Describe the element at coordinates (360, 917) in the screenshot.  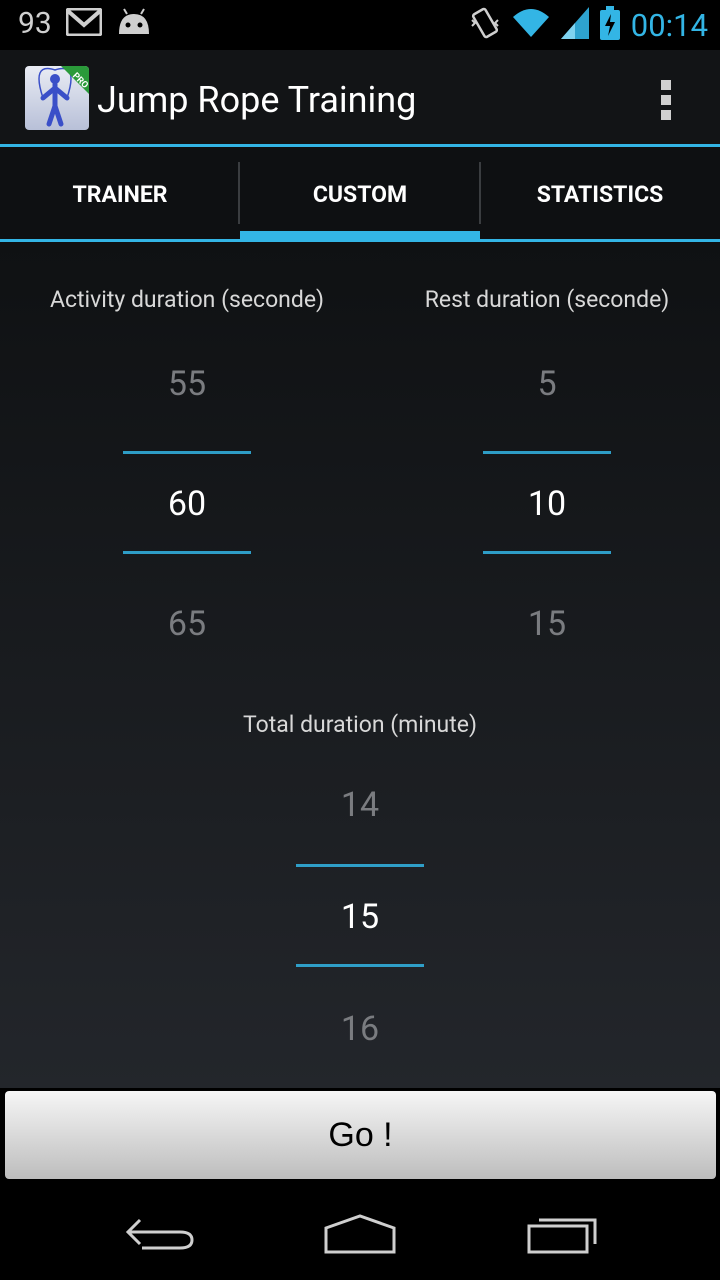
I see `picker-selected-value: 15` at that location.